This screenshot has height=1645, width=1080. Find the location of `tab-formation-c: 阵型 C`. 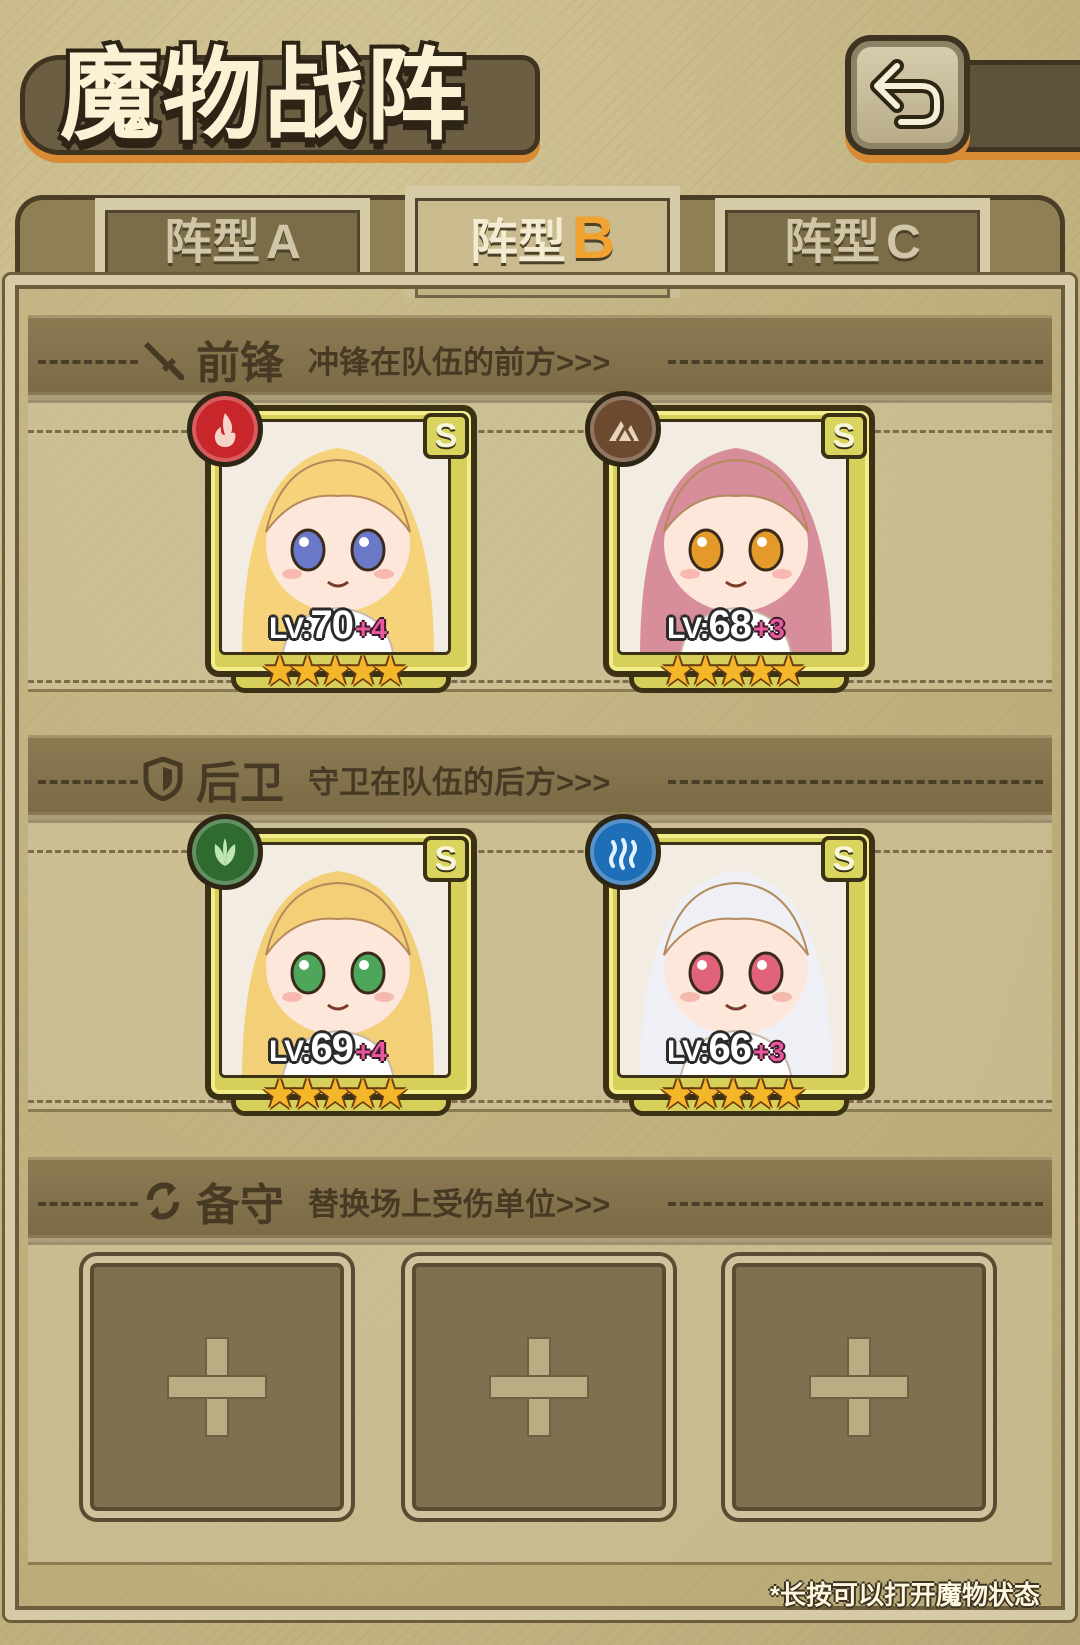

tab-formation-c: 阵型 C is located at coordinates (852, 235).